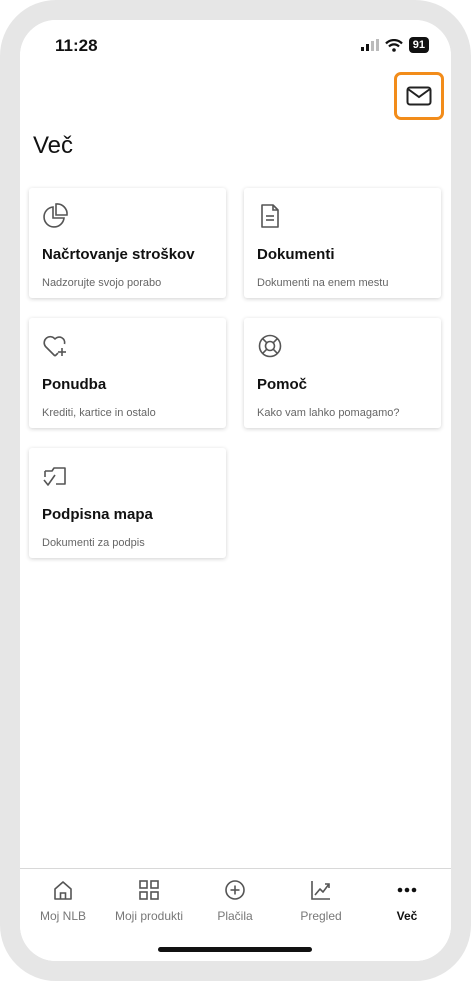 The width and height of the screenshot is (471, 981). Describe the element at coordinates (369, 45) in the screenshot. I see `signal-icon` at that location.